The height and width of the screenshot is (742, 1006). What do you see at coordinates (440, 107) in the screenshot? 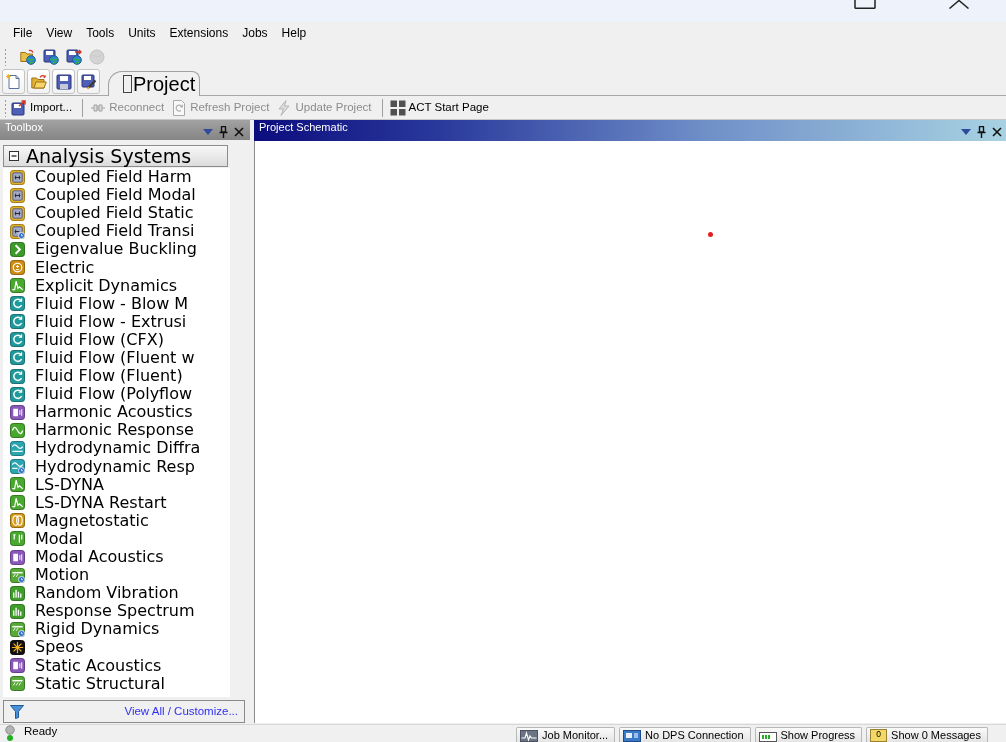
I see `toolbar-button: ACT Start Page` at bounding box center [440, 107].